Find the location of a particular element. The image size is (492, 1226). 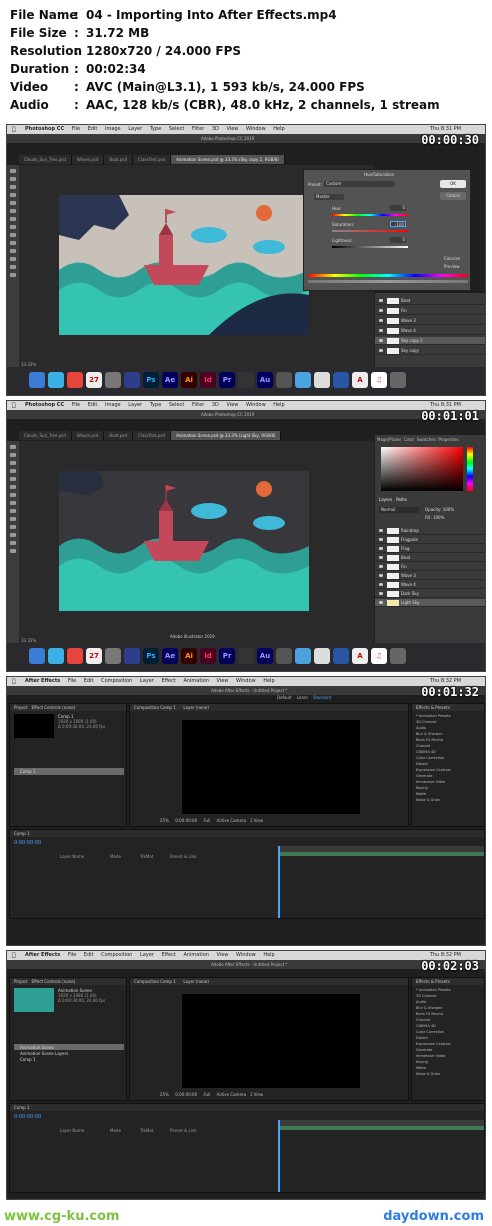

gradient-tool-icon is located at coordinates (13, 519).